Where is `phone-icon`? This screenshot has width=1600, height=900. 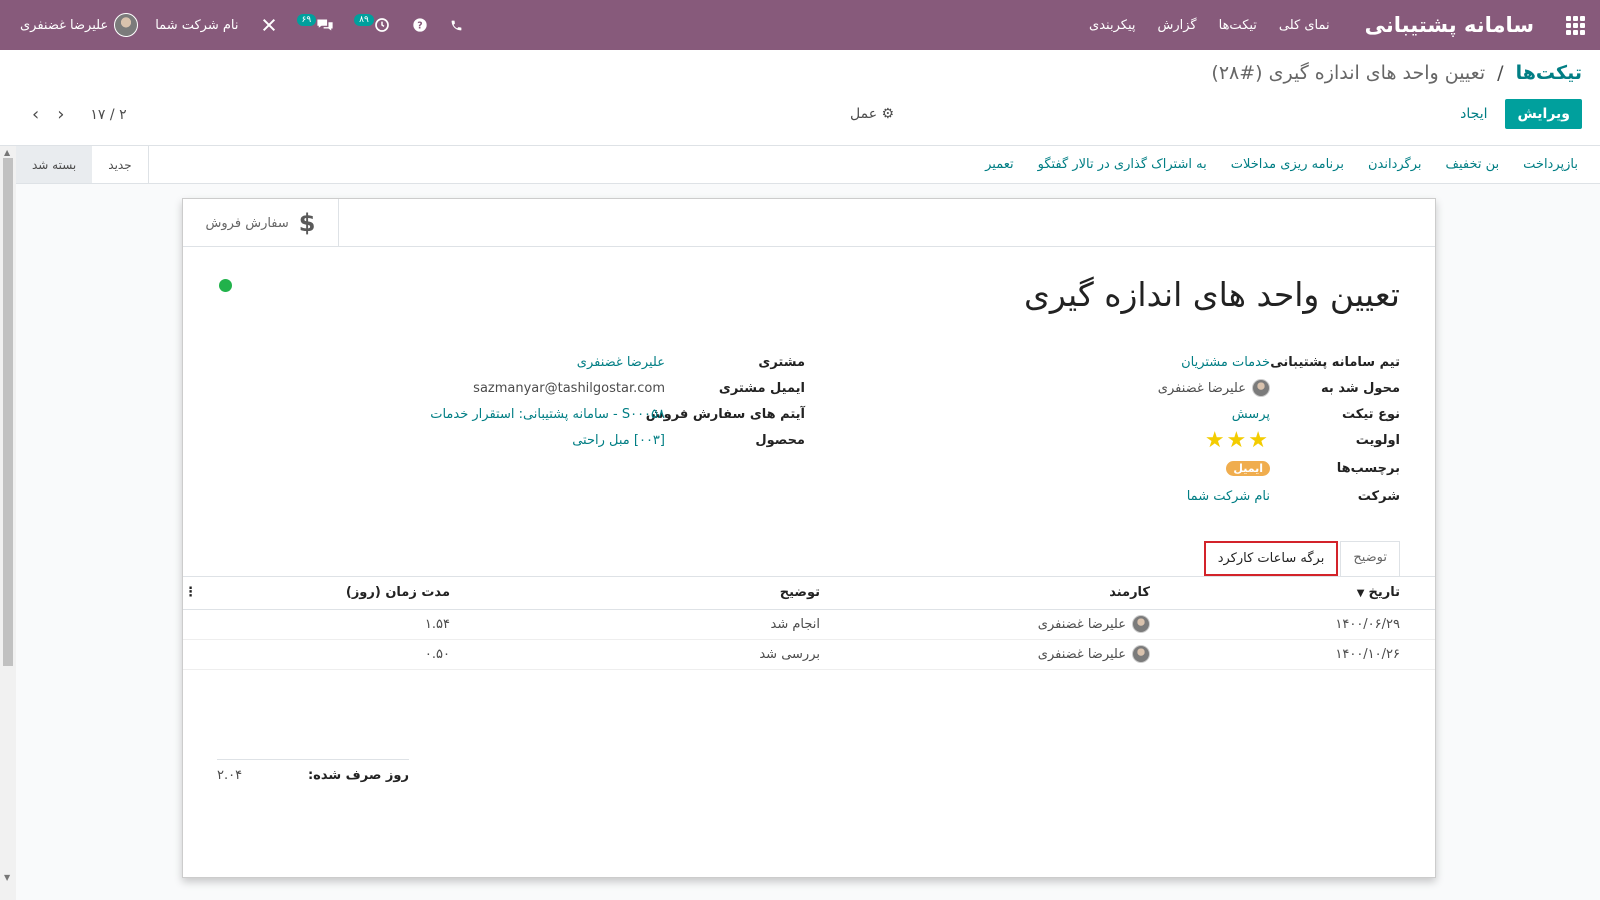
phone-icon is located at coordinates (456, 25).